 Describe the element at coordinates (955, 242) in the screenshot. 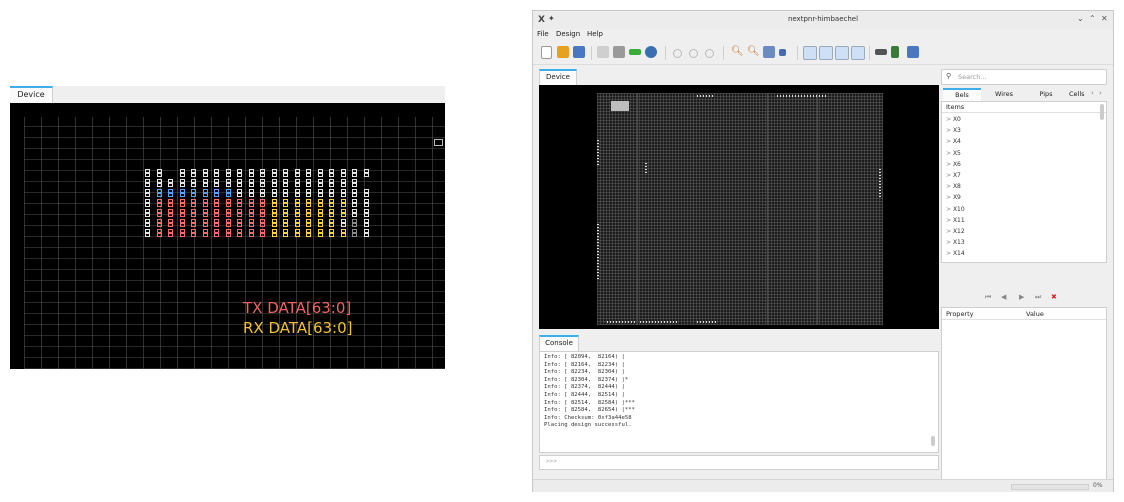

I see `tree-item: > X13` at that location.